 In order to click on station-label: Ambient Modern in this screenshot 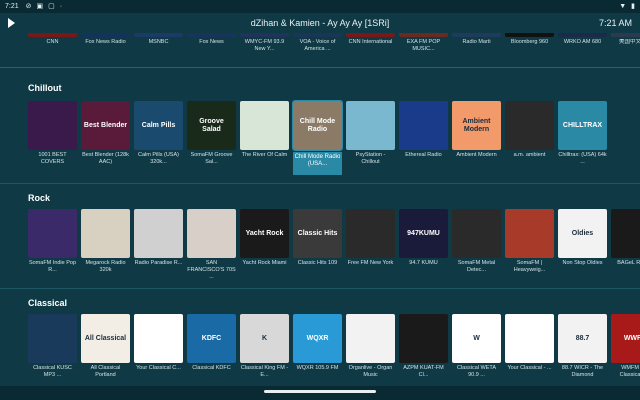, I will do `click(476, 155)`.